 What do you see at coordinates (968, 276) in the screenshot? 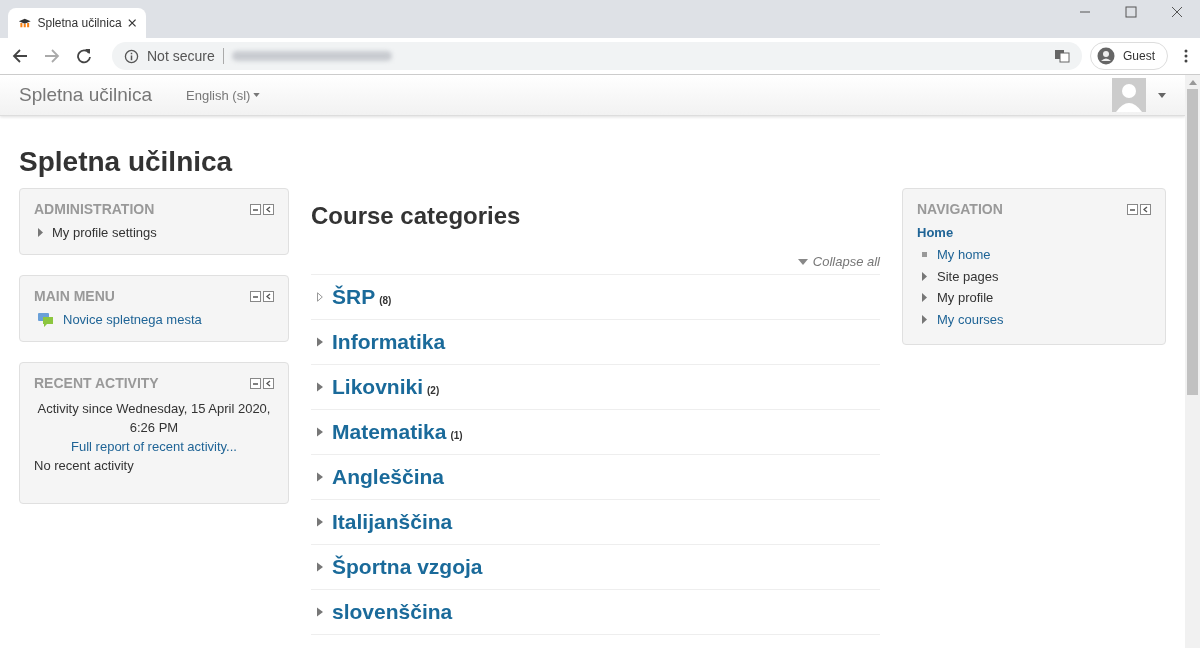
I see `navigation-item: Site pages` at bounding box center [968, 276].